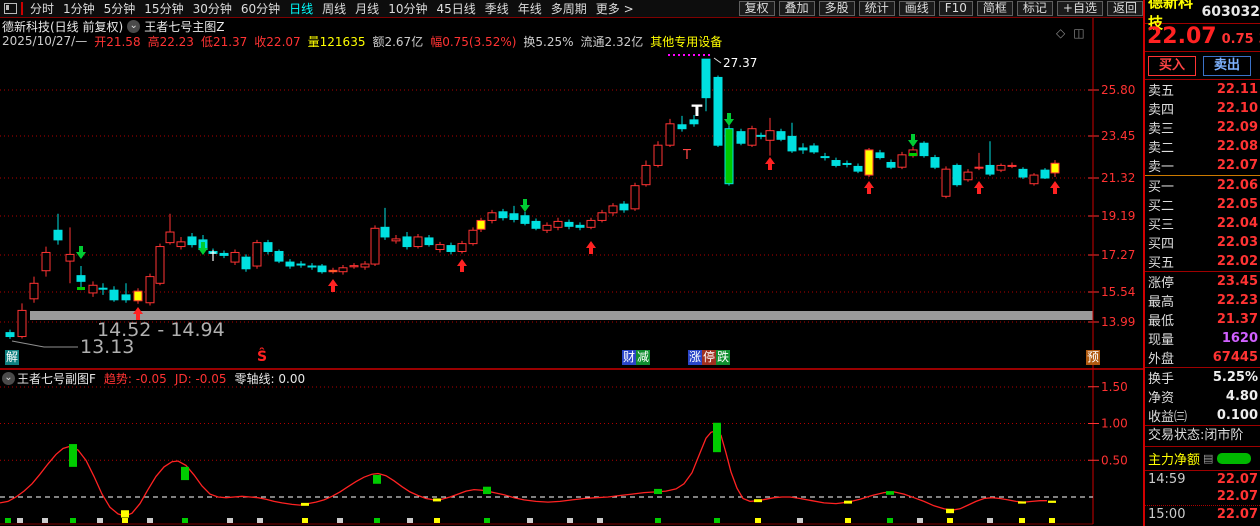 The image size is (1260, 526). What do you see at coordinates (916, 8) in the screenshot?
I see `toolbar-button-画线: 画线` at bounding box center [916, 8].